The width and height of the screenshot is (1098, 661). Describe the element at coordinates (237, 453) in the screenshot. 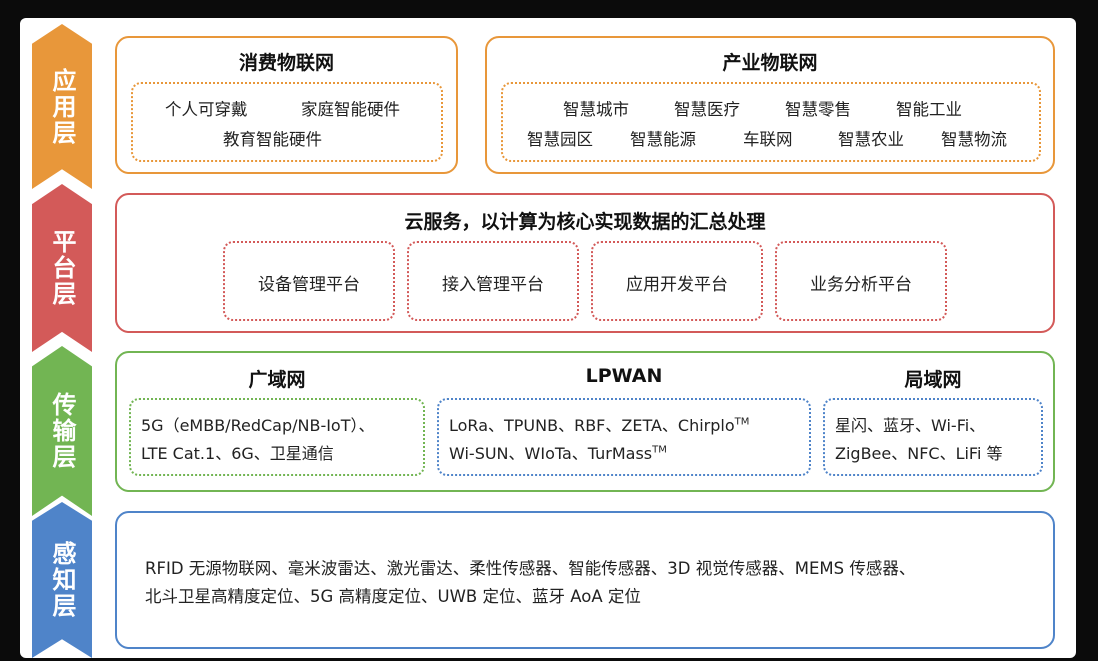

I see `wan-line: LTE Cat.1、6G、卫星通信` at that location.